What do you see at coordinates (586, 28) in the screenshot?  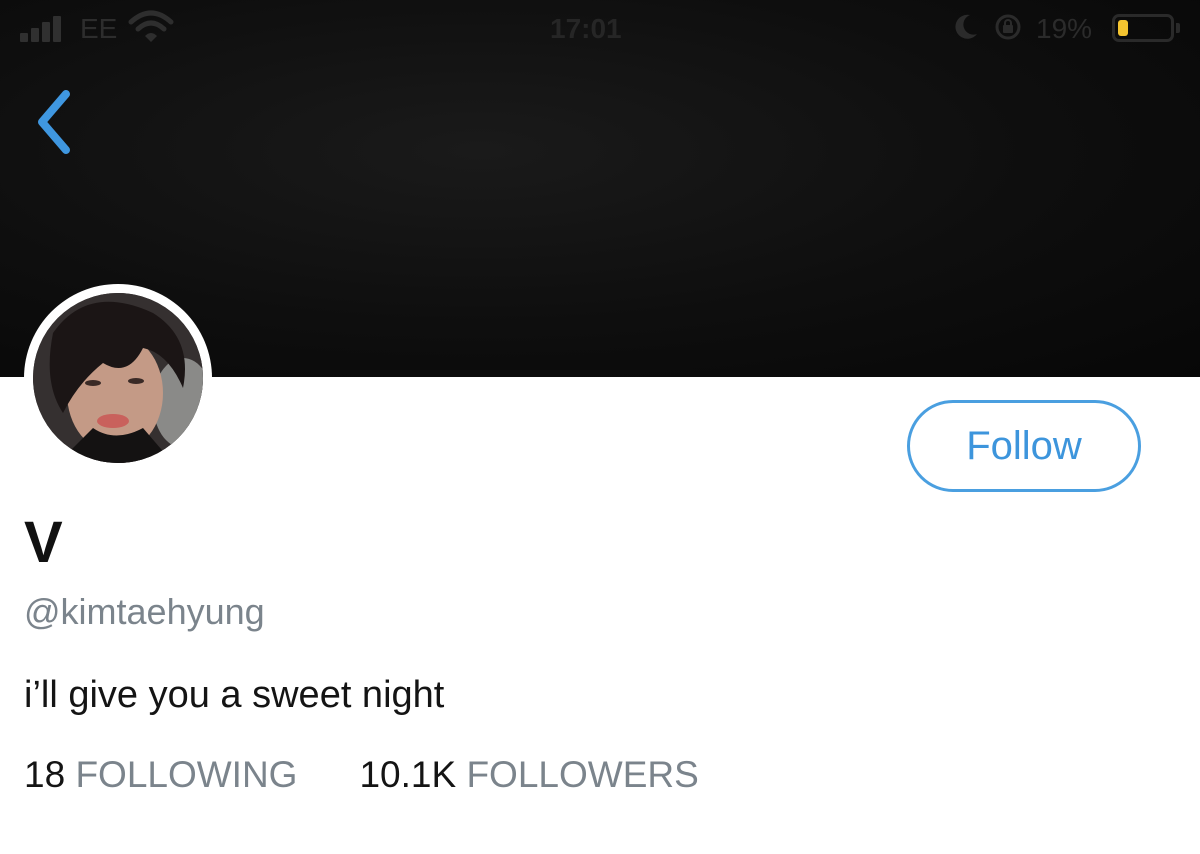 I see `status-time: 17:01` at bounding box center [586, 28].